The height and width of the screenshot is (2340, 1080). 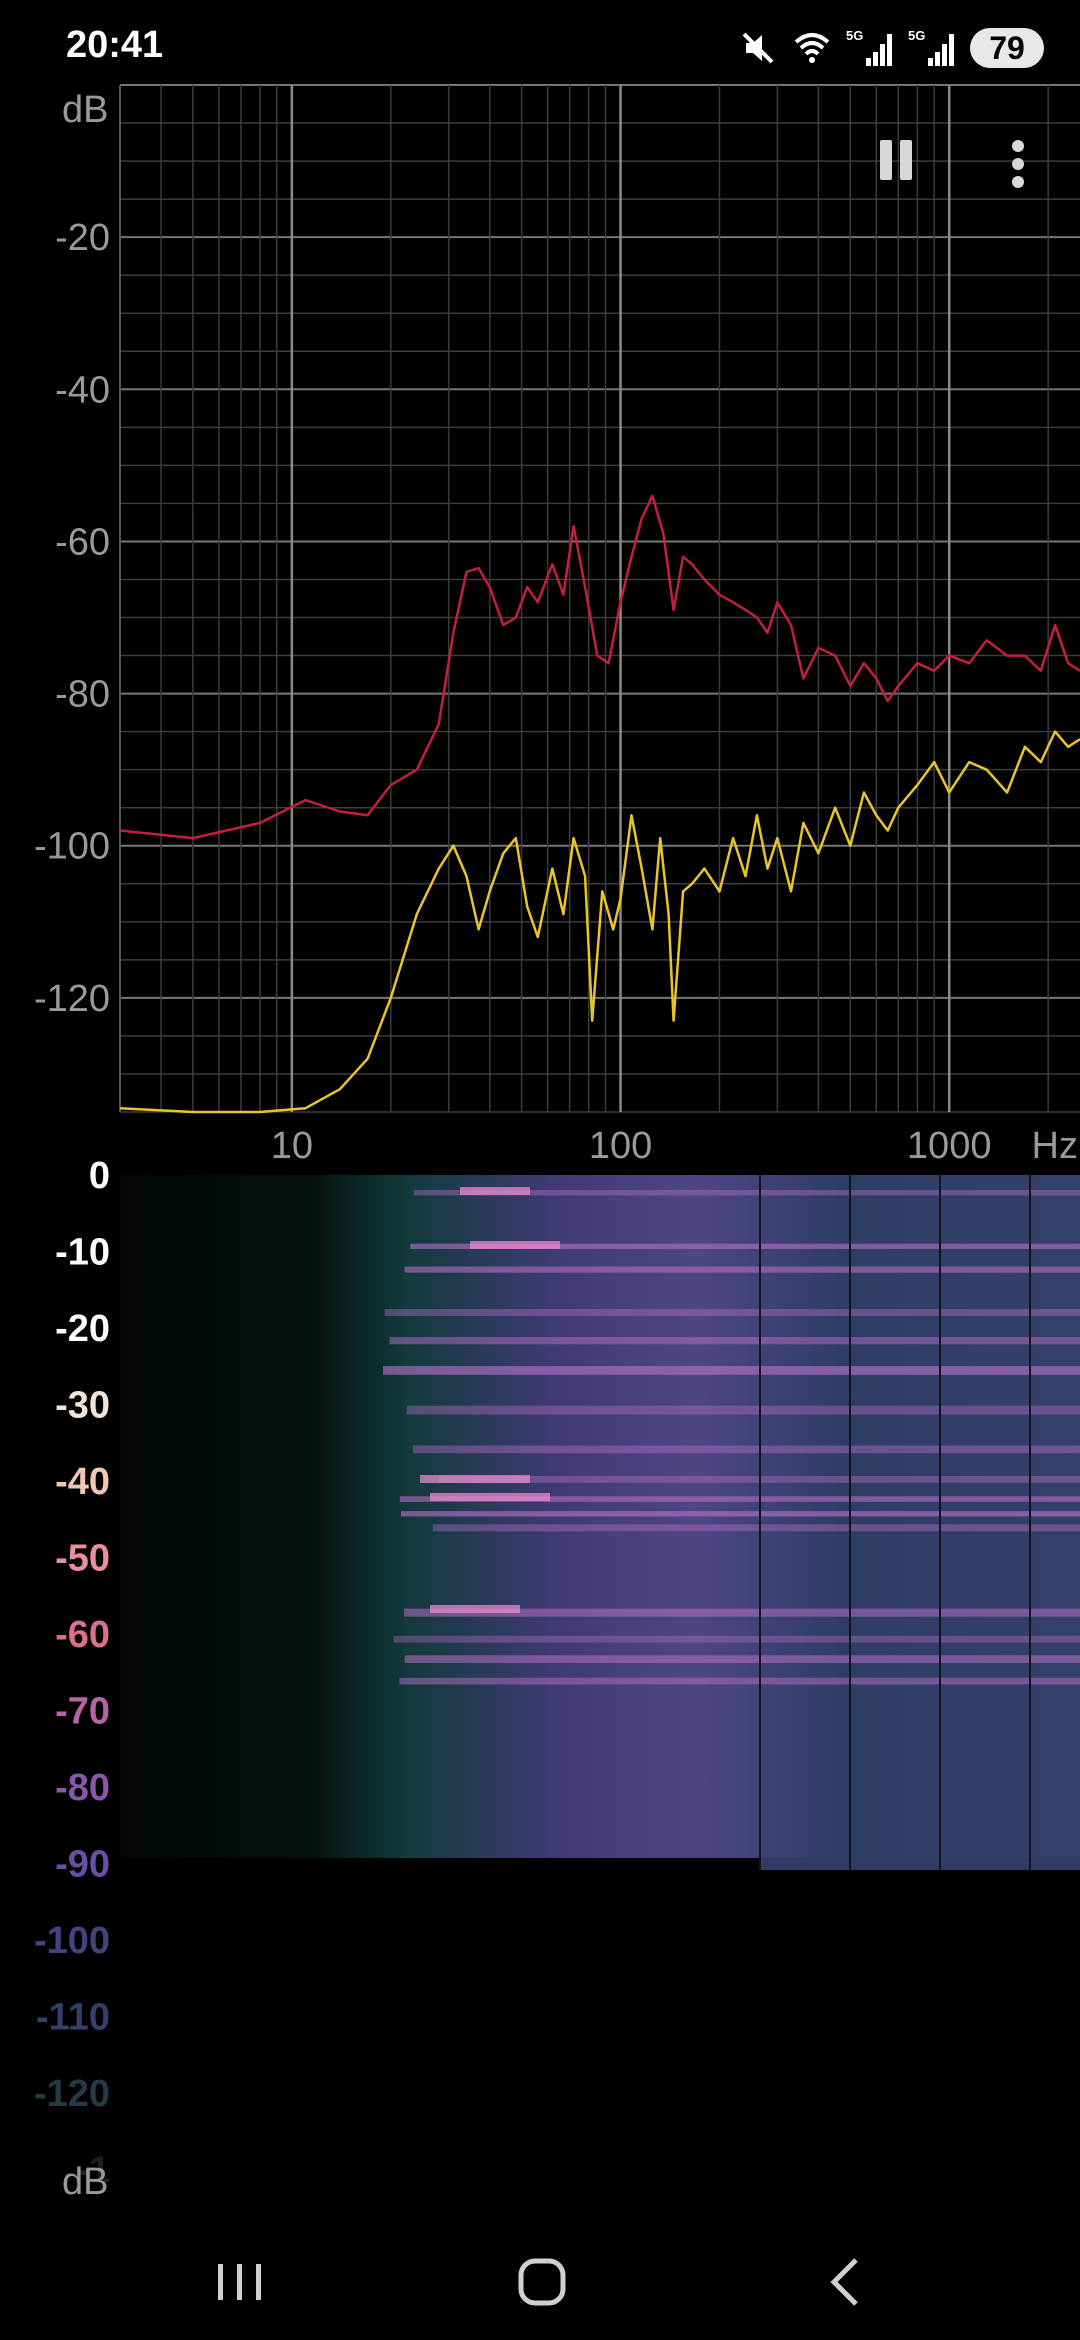 What do you see at coordinates (82, 1788) in the screenshot?
I see `spectrogram-tick-label: -80` at bounding box center [82, 1788].